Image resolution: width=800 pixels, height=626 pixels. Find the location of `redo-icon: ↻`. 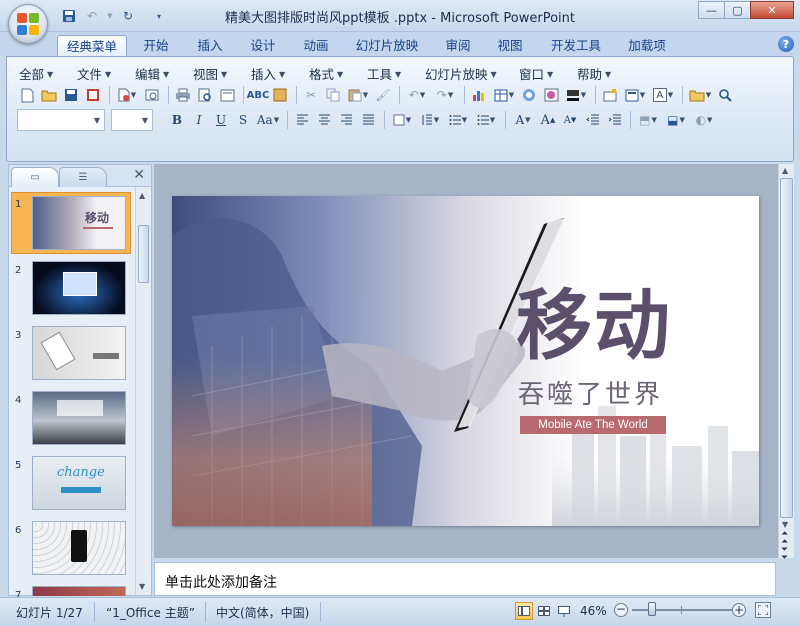

redo-icon: ↻ is located at coordinates (128, 16).